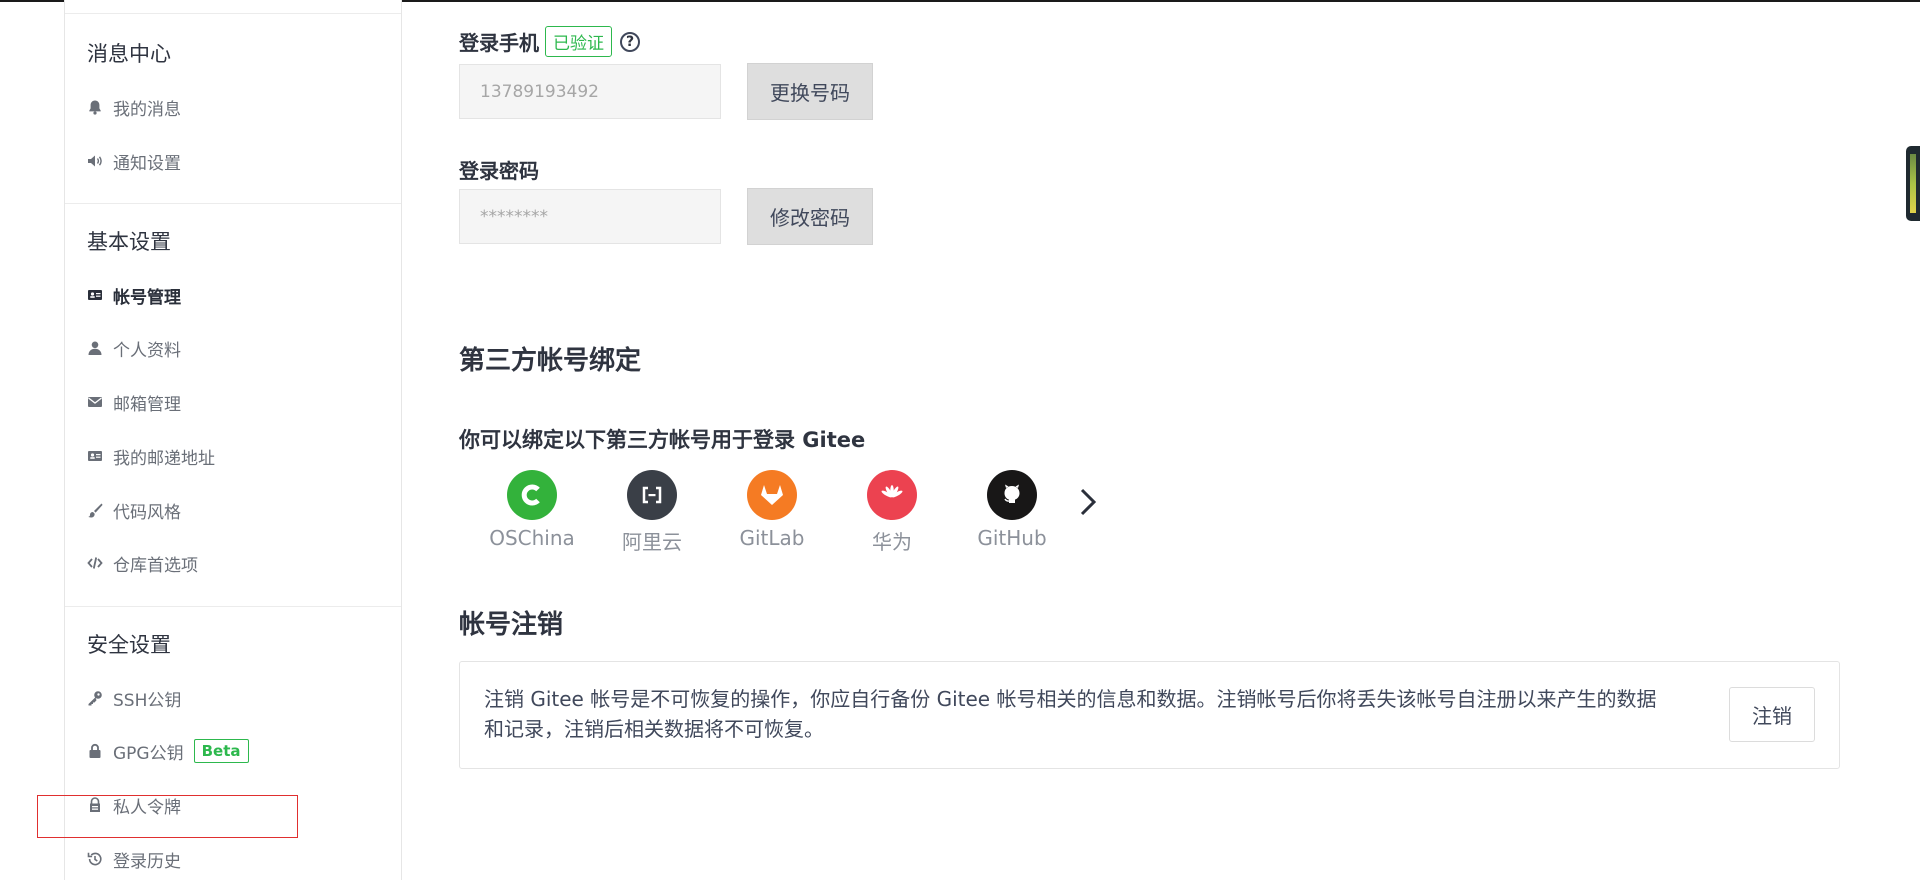  Describe the element at coordinates (590, 91) in the screenshot. I see `phone-field: 13789193492` at that location.